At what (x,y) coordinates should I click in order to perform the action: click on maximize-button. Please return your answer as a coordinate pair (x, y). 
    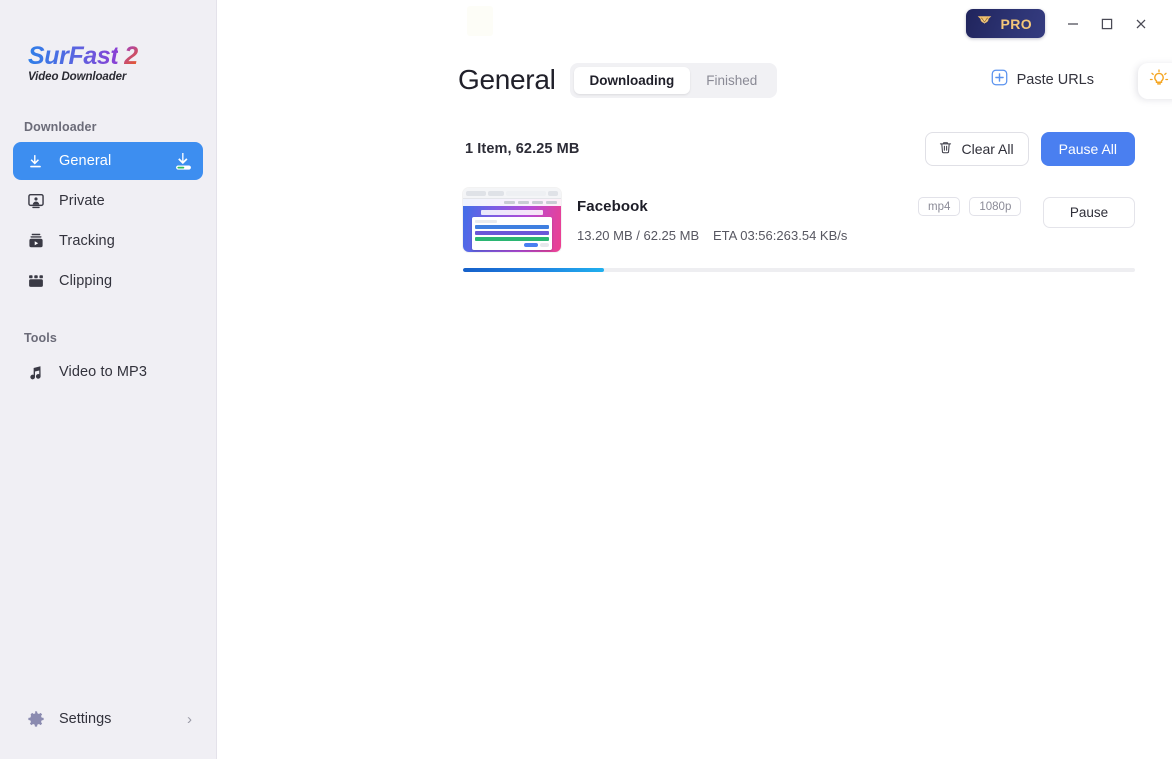
    Looking at the image, I should click on (1107, 24).